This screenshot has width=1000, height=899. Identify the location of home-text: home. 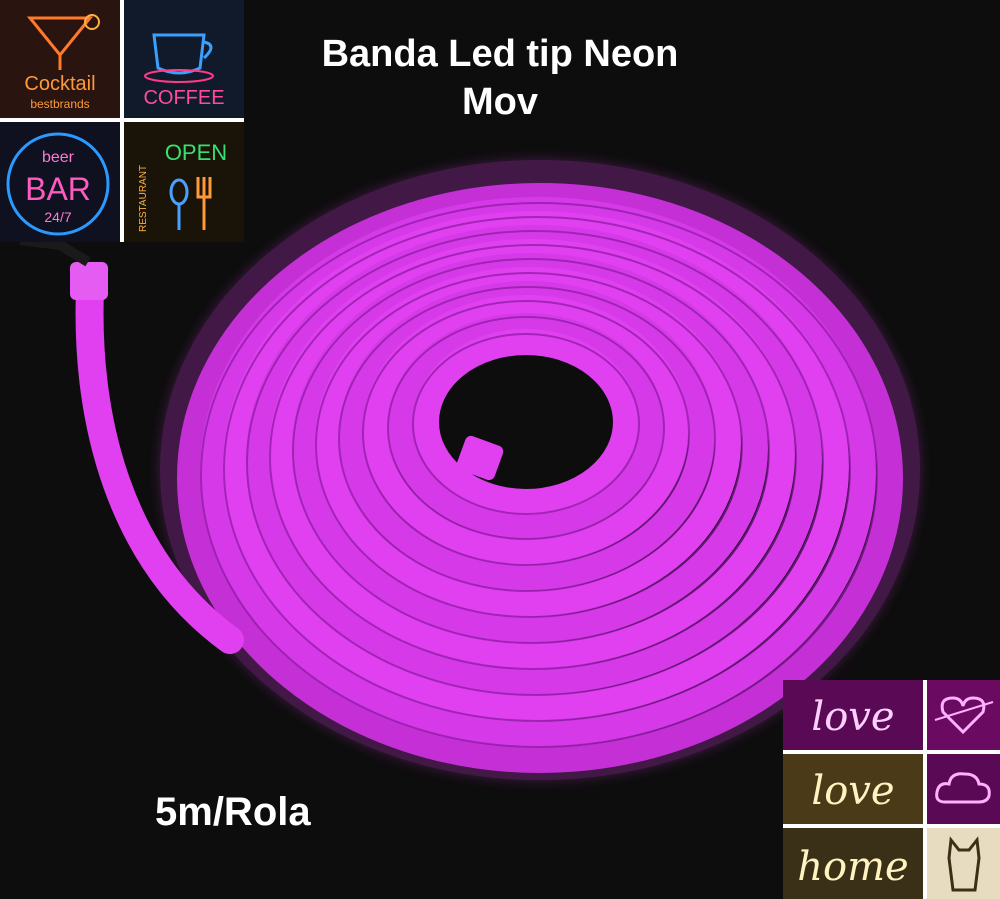
(852, 867).